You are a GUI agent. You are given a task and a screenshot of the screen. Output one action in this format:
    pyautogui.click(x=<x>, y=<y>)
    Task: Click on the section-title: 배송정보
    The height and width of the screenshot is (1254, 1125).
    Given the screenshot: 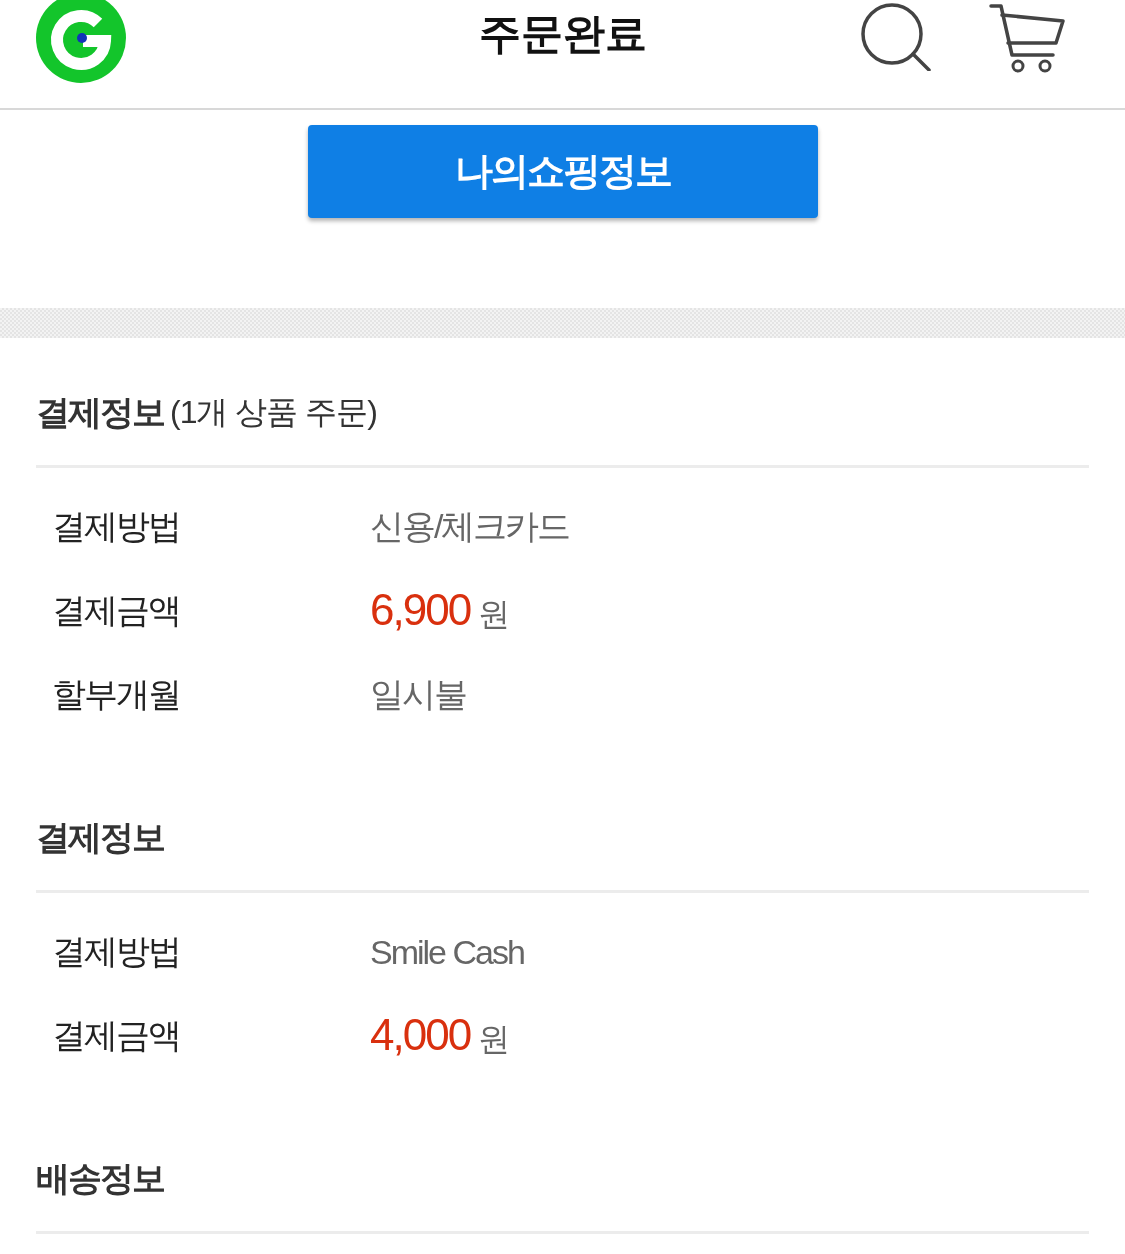 What is the action you would take?
    pyautogui.click(x=100, y=1178)
    